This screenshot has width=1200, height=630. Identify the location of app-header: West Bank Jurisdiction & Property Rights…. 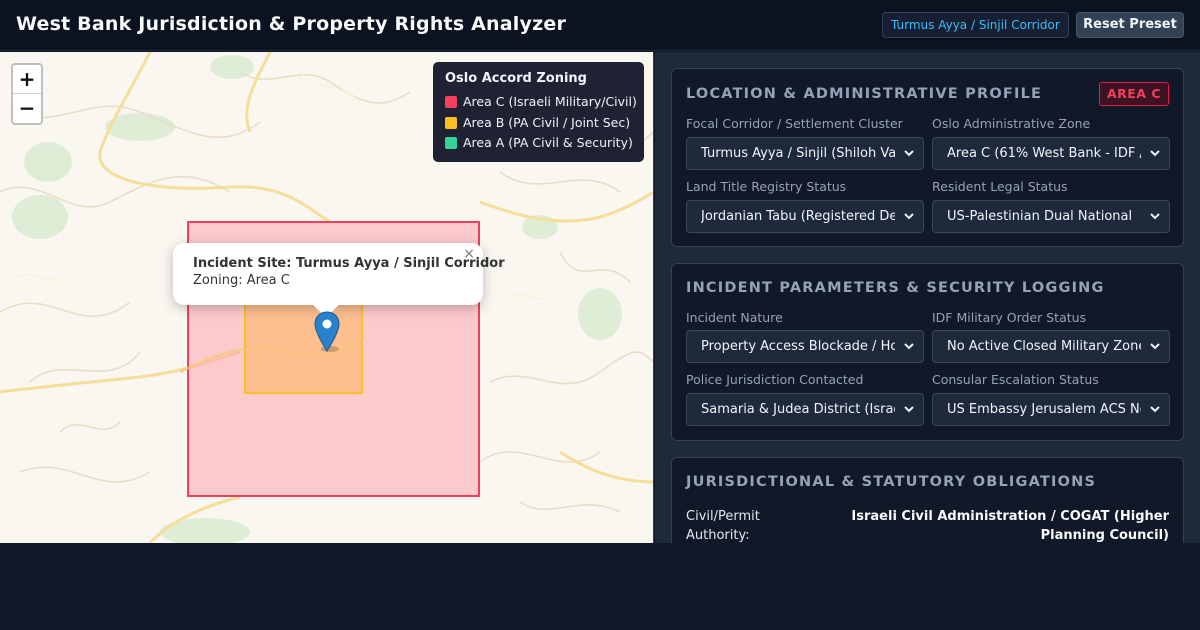
(600, 25).